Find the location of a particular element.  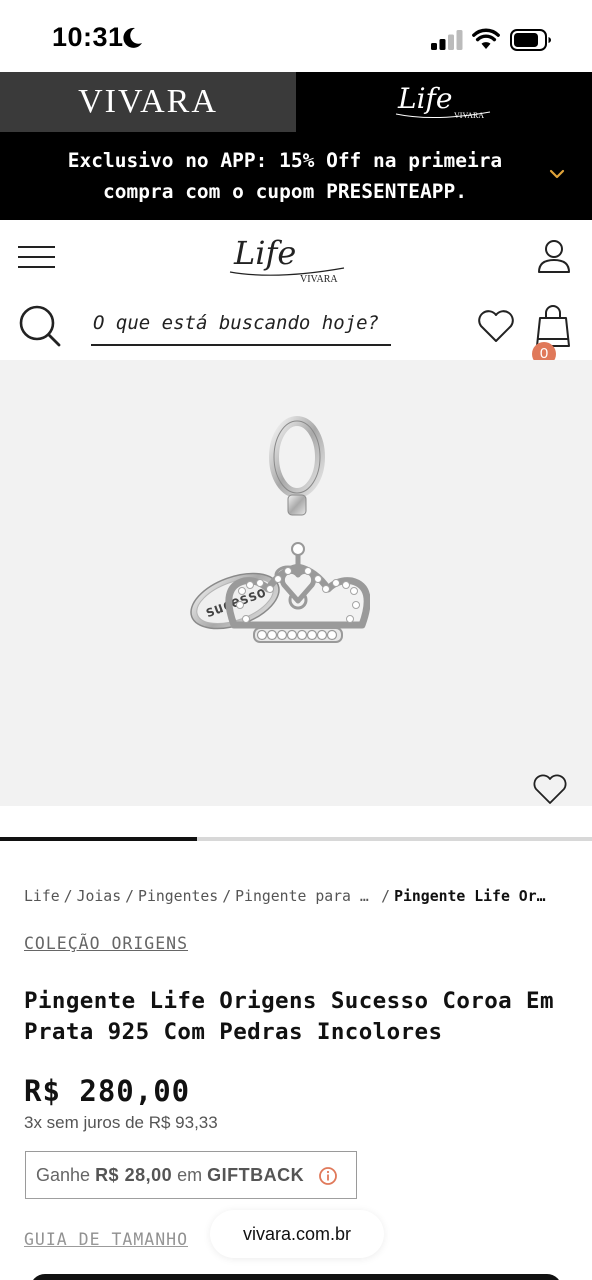

size-guide-link: GUIA DE TAMANHO is located at coordinates (106, 1239).